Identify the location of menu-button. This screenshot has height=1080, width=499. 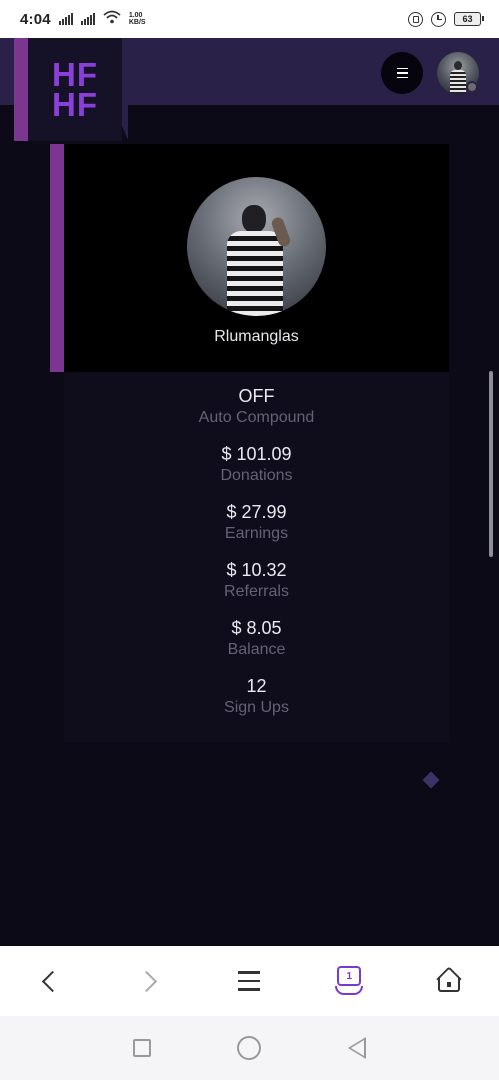
(402, 73).